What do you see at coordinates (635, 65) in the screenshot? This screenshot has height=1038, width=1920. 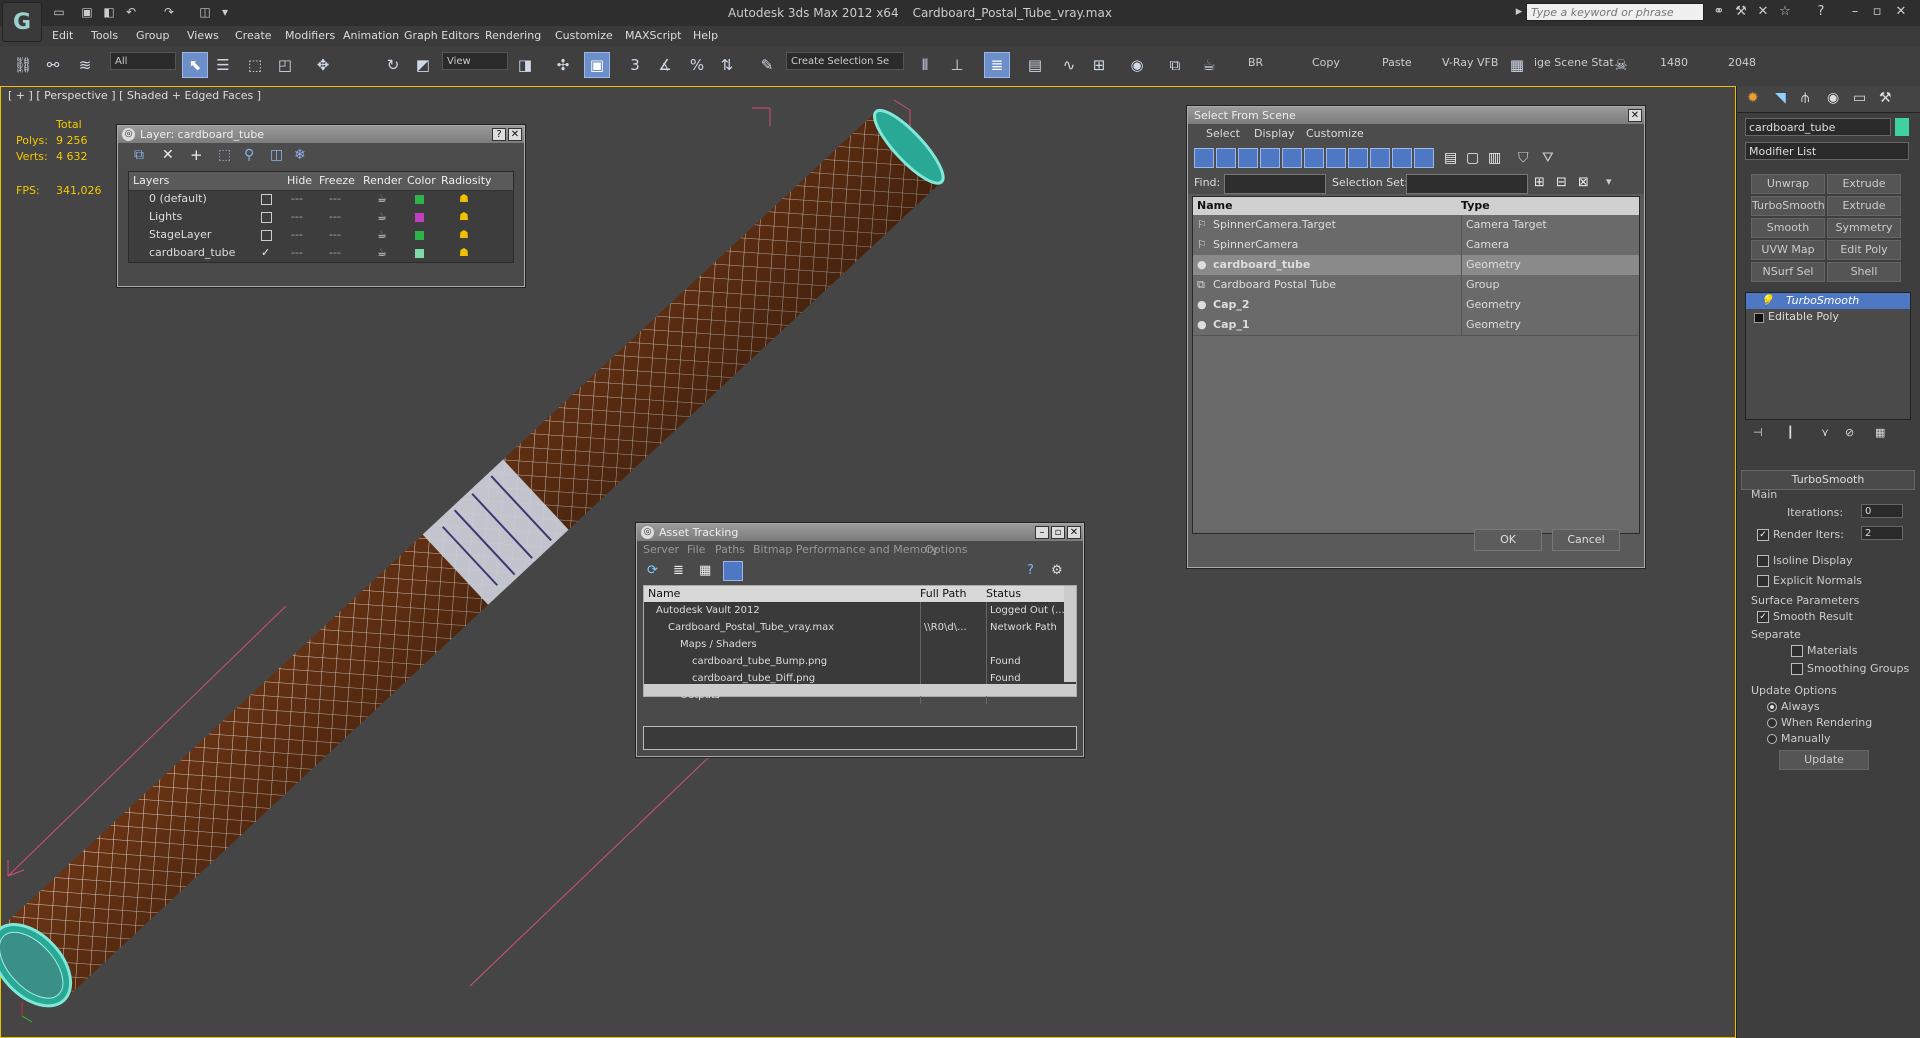 I see `snaps-toggle-icon: 3` at bounding box center [635, 65].